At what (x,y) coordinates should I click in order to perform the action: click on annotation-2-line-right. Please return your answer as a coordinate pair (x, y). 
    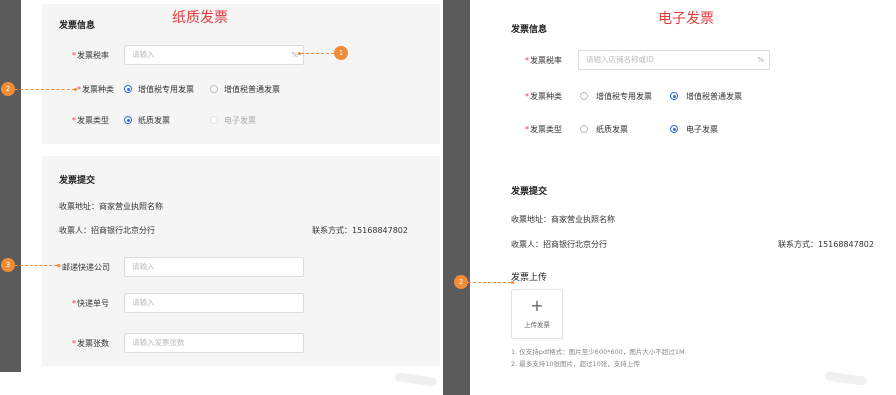
    Looking at the image, I should click on (489, 282).